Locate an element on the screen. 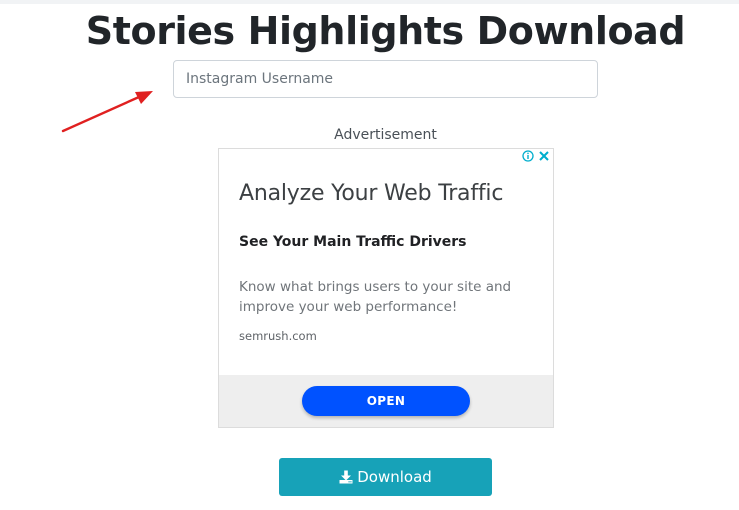 The height and width of the screenshot is (510, 739). page-title: Stories Highlights Download is located at coordinates (385, 31).